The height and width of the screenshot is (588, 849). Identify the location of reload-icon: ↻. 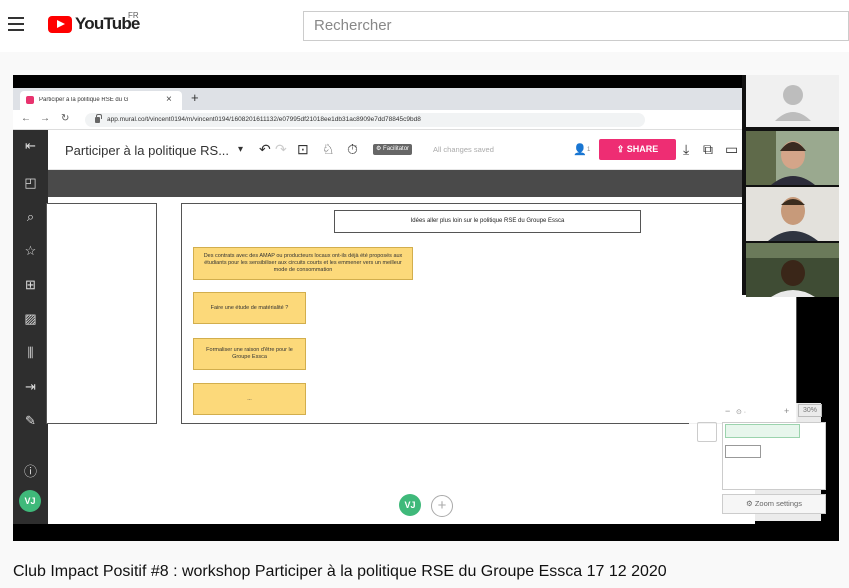
(65, 118).